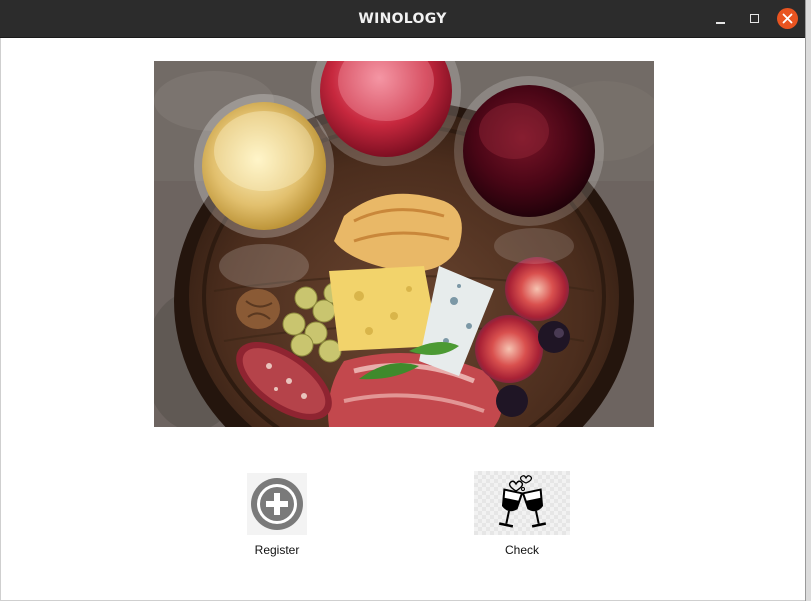 Image resolution: width=811 pixels, height=601 pixels. Describe the element at coordinates (521, 550) in the screenshot. I see `check-label: Check` at that location.